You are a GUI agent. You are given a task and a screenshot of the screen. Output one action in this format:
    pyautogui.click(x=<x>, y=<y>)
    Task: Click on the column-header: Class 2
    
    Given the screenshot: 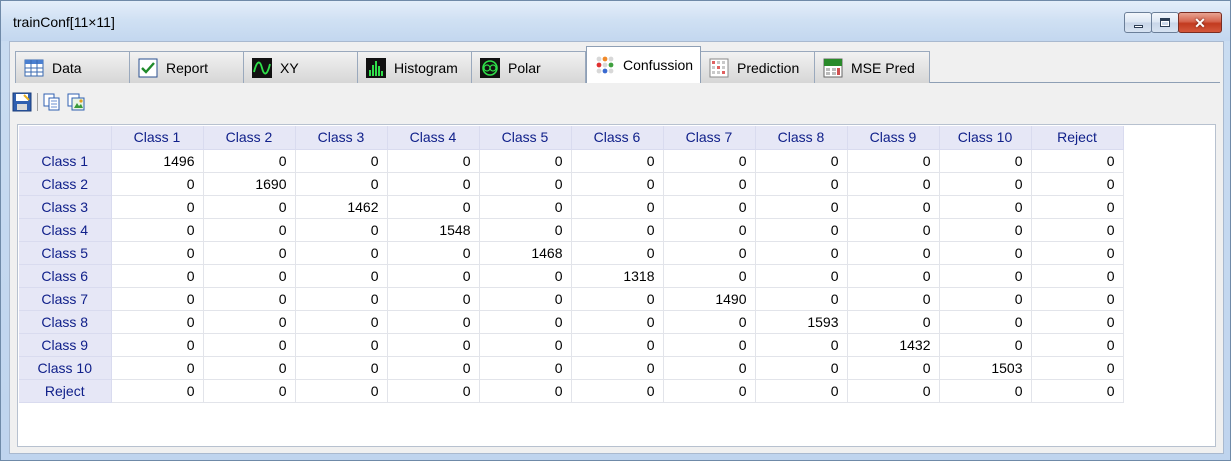 What is the action you would take?
    pyautogui.click(x=249, y=138)
    